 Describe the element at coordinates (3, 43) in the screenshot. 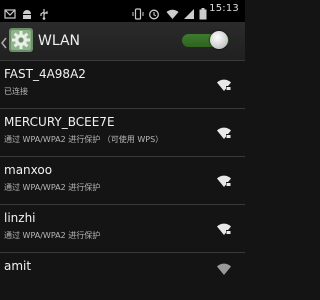

I see `back-chevron-icon` at that location.